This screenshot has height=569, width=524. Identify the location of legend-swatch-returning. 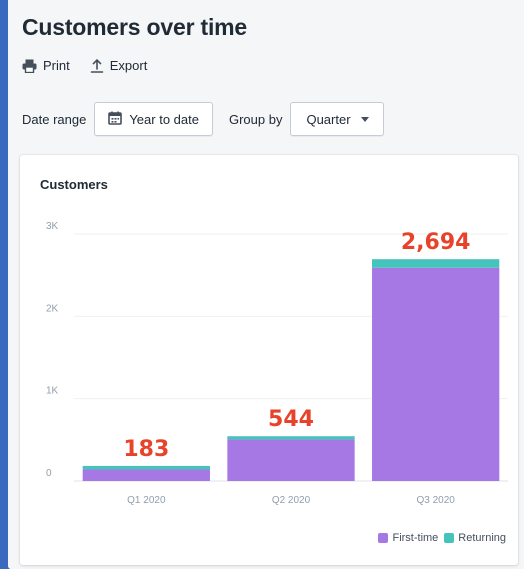
(449, 538).